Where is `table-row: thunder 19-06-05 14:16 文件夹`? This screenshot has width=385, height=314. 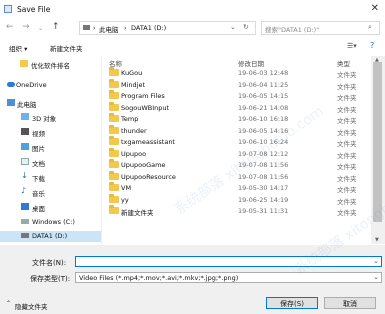 table-row: thunder 19-06-05 14:16 文件夹 is located at coordinates (237, 130).